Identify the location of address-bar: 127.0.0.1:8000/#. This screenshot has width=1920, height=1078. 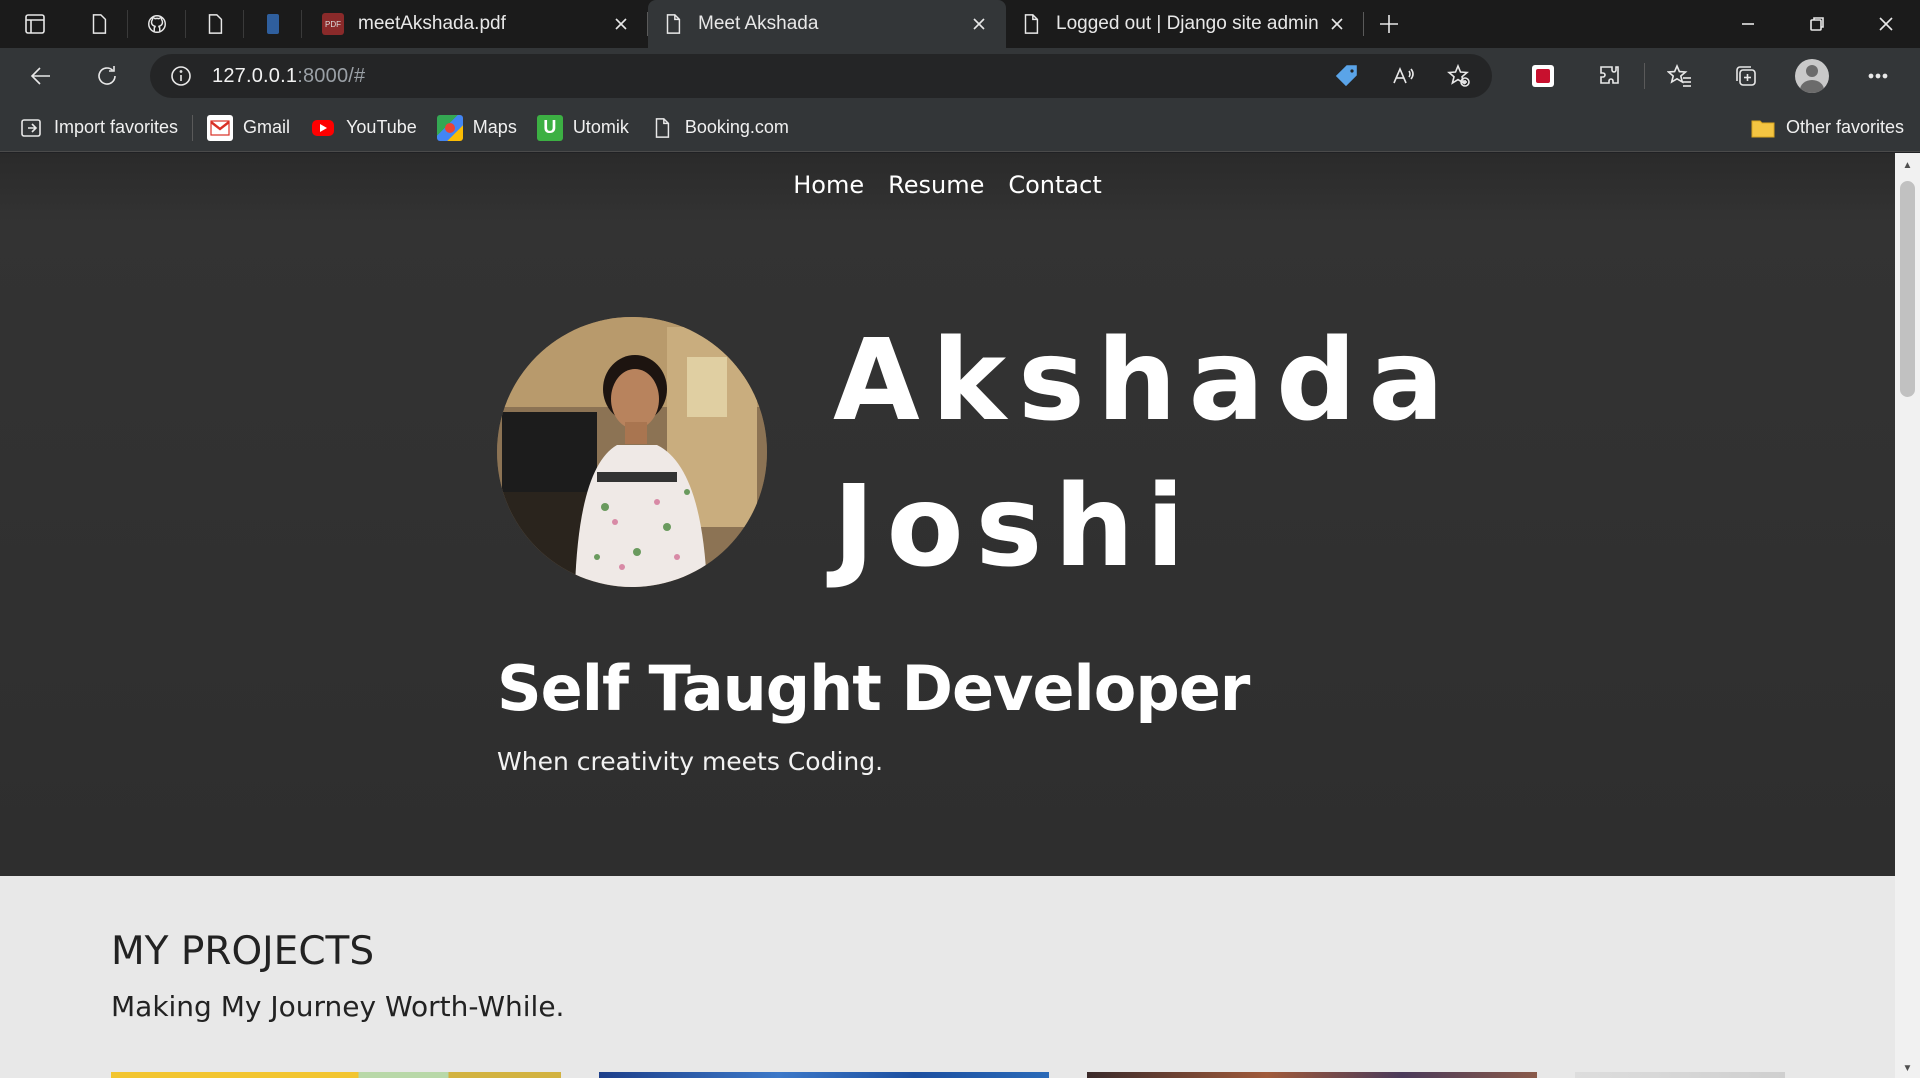
(821, 76).